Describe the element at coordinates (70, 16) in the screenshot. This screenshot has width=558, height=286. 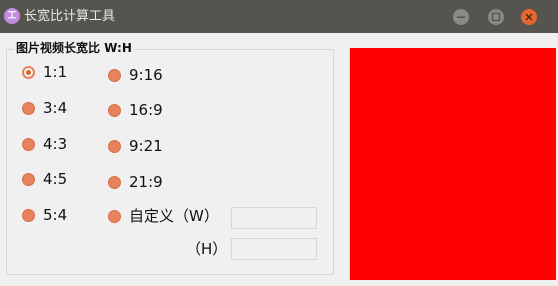
I see `window-title: 长宽比计算工具` at that location.